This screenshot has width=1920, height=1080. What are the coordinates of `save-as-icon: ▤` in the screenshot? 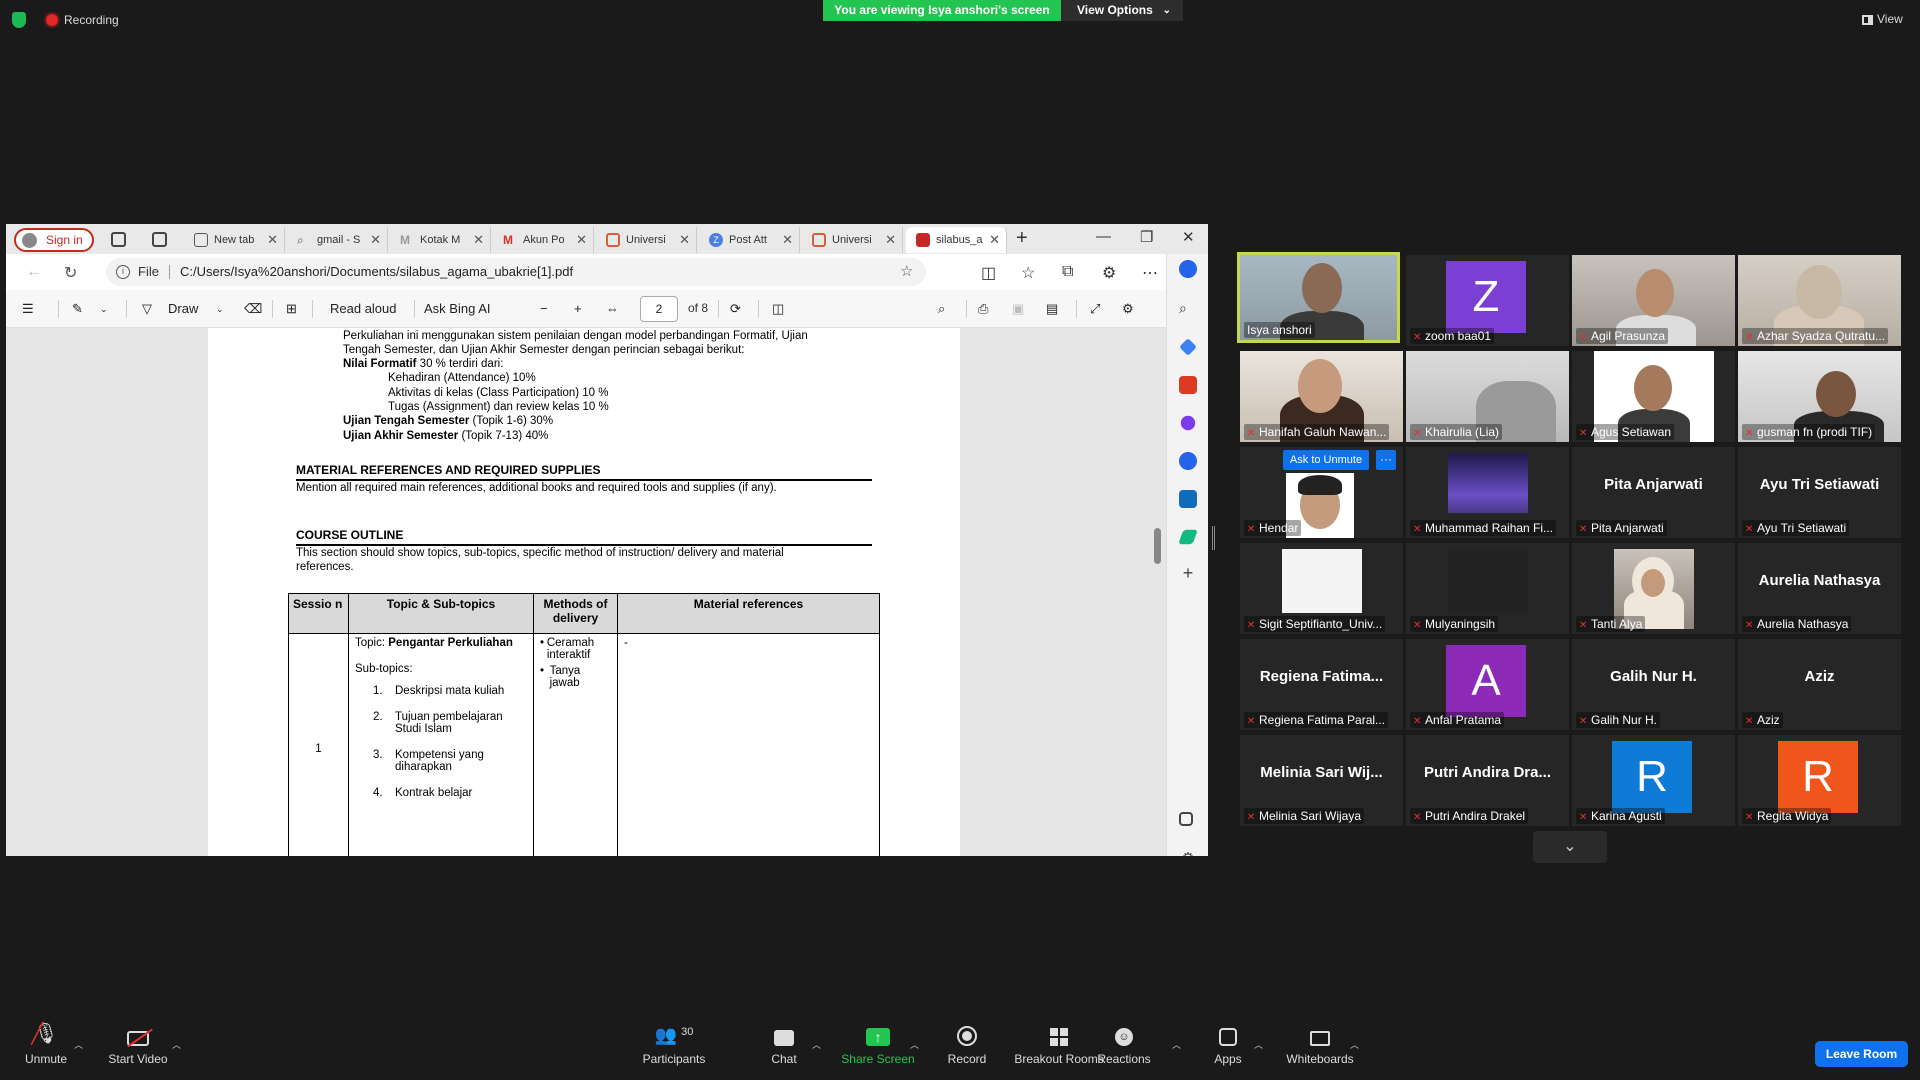 It's located at (1052, 309).